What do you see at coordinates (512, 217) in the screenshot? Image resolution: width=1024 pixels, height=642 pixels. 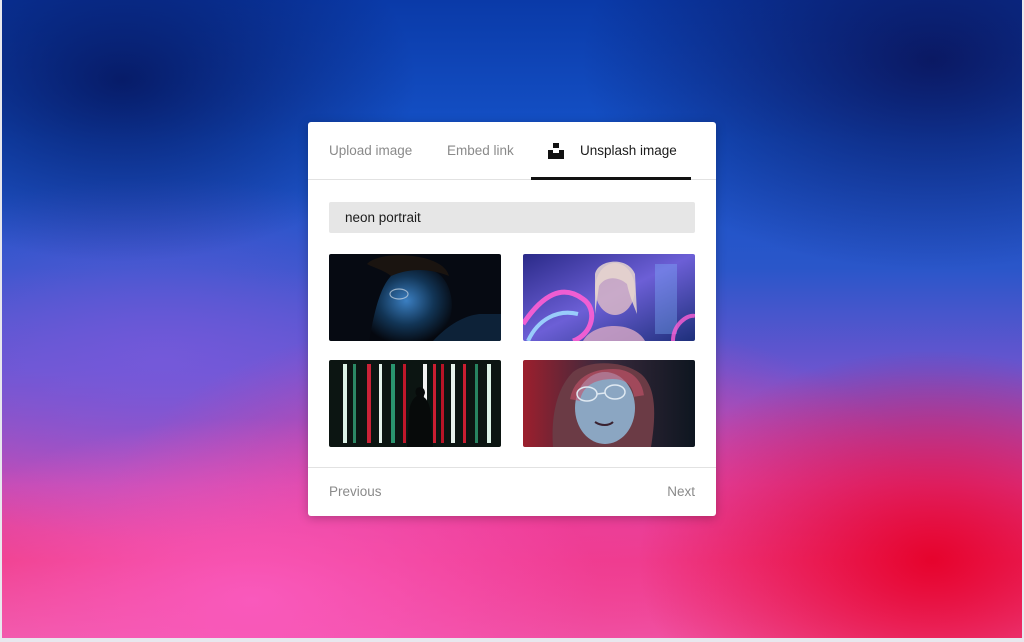 I see `search-input` at bounding box center [512, 217].